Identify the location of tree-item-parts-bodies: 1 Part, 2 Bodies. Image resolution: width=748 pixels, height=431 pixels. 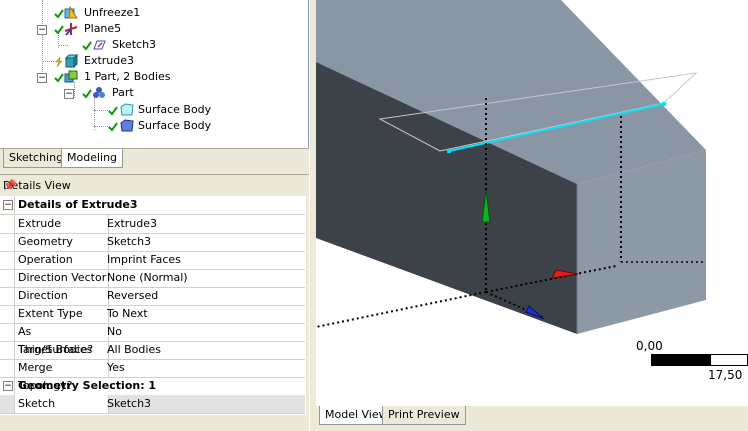
(154, 77).